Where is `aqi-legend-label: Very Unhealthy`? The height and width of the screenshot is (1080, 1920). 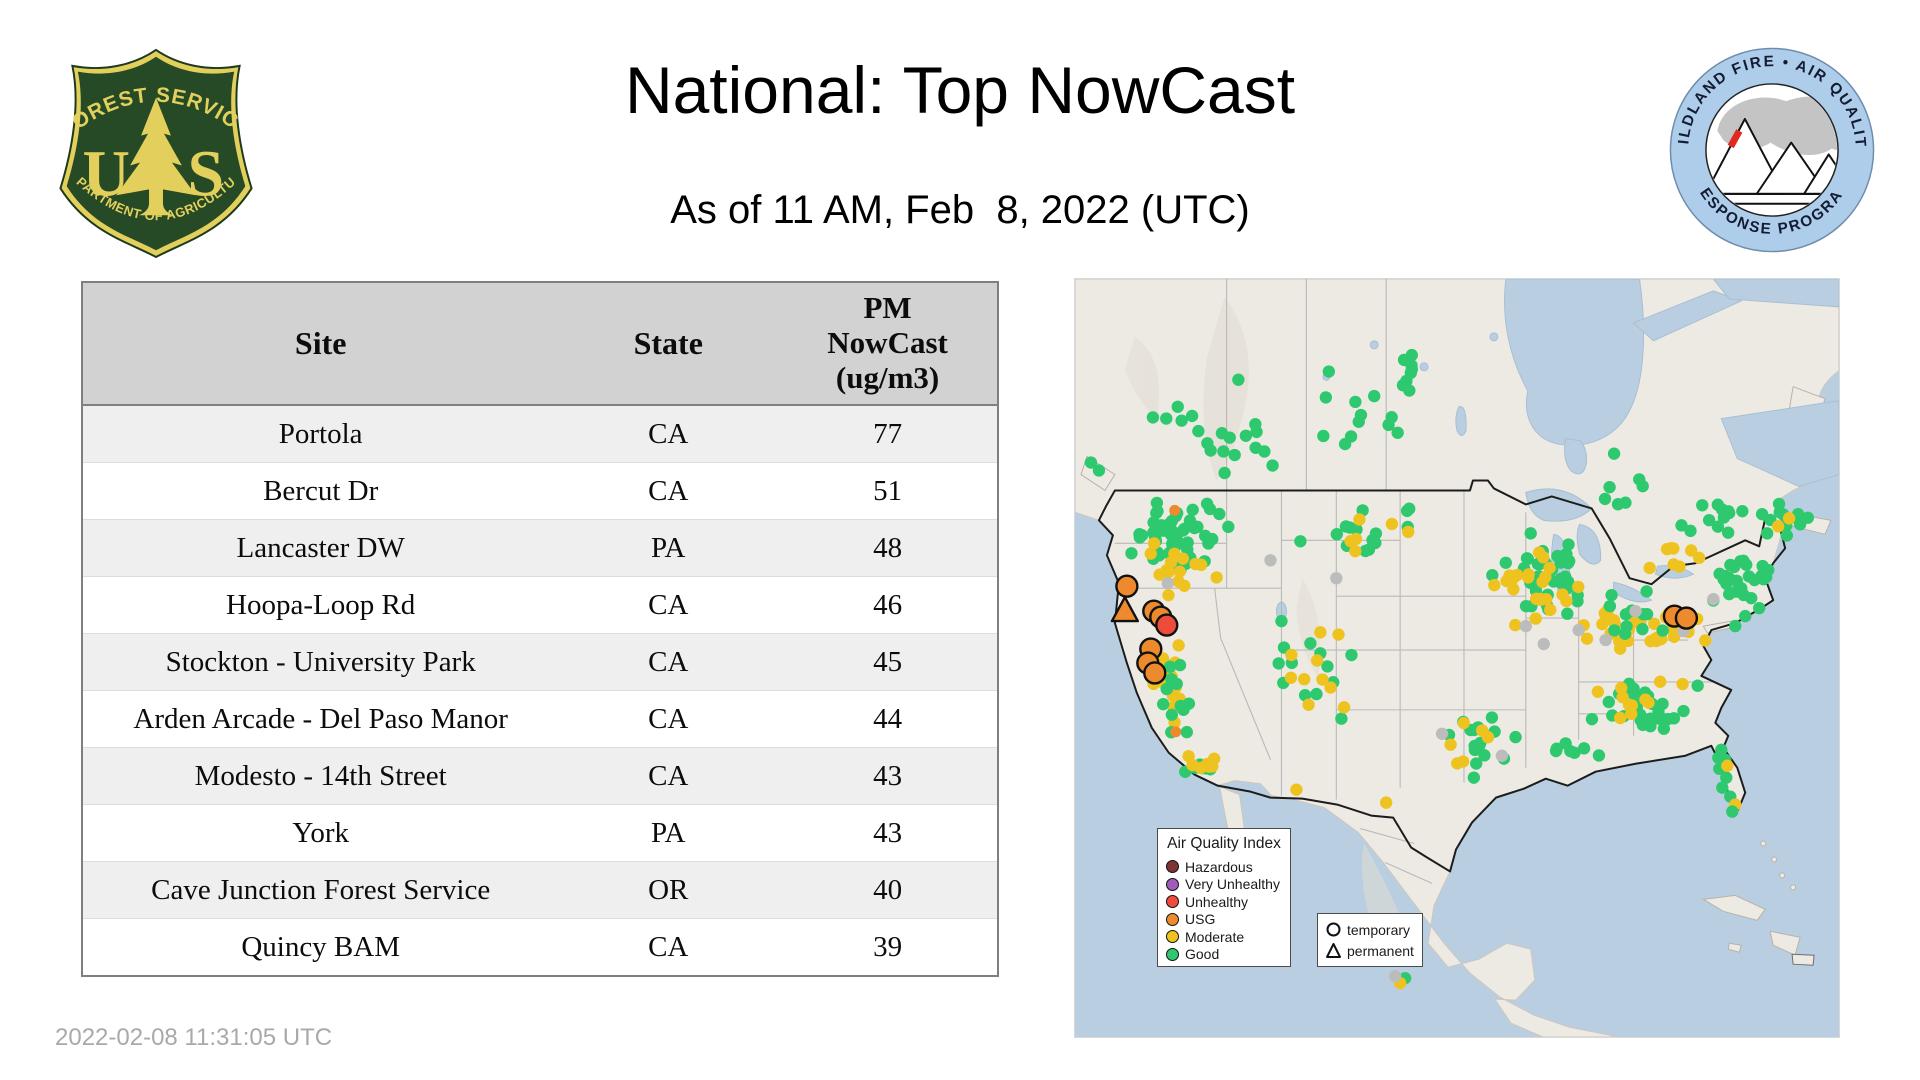
aqi-legend-label: Very Unhealthy is located at coordinates (1232, 884).